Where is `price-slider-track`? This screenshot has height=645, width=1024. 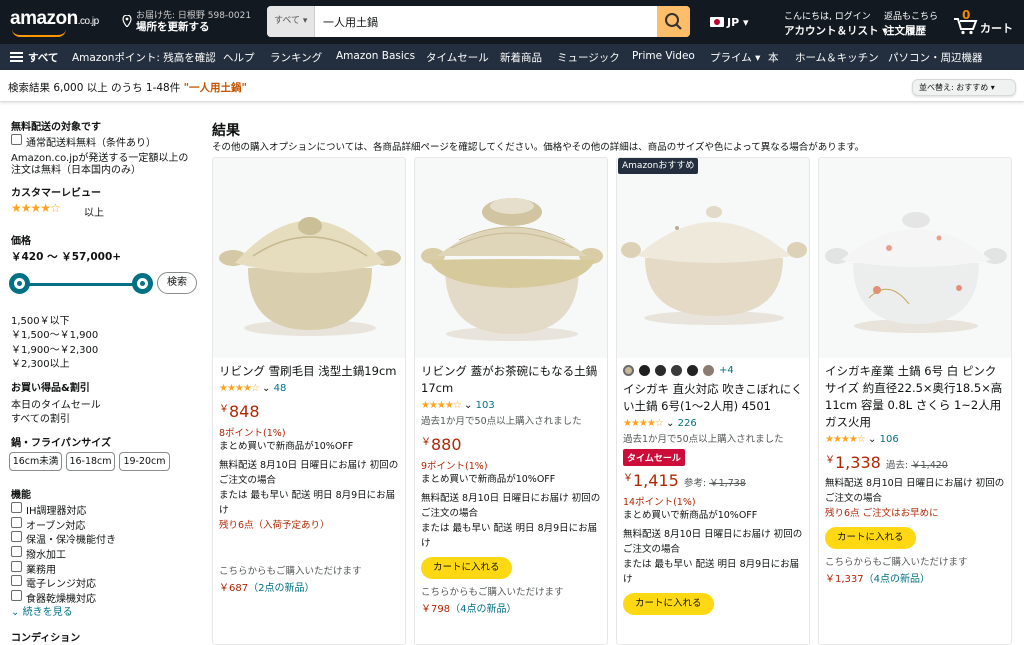 price-slider-track is located at coordinates (80, 284).